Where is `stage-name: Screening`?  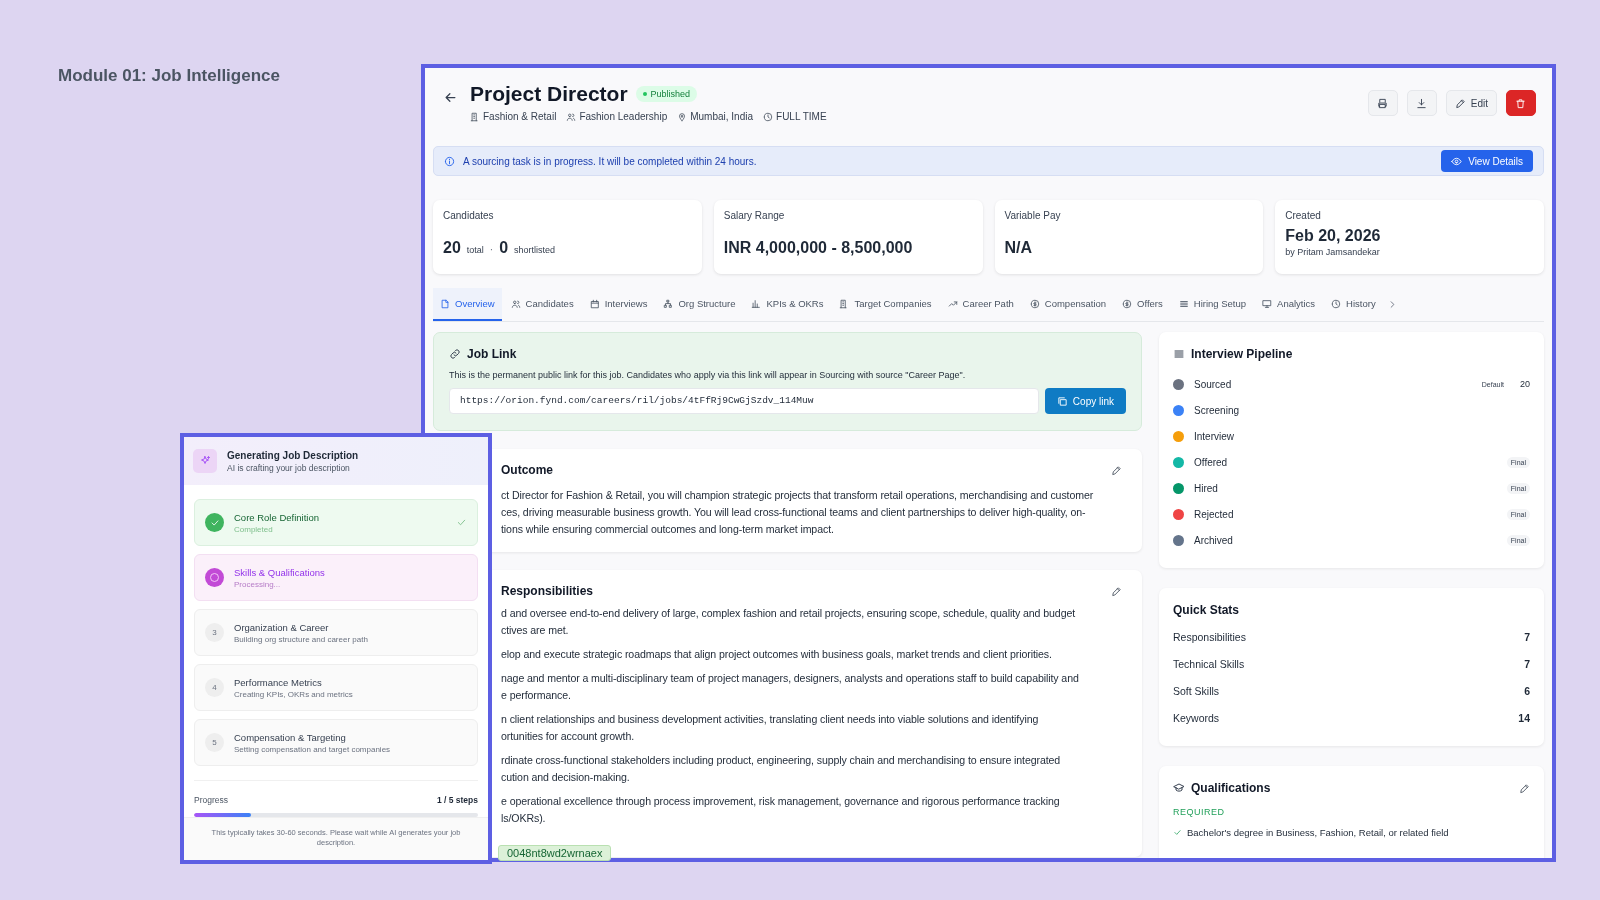 stage-name: Screening is located at coordinates (1217, 410).